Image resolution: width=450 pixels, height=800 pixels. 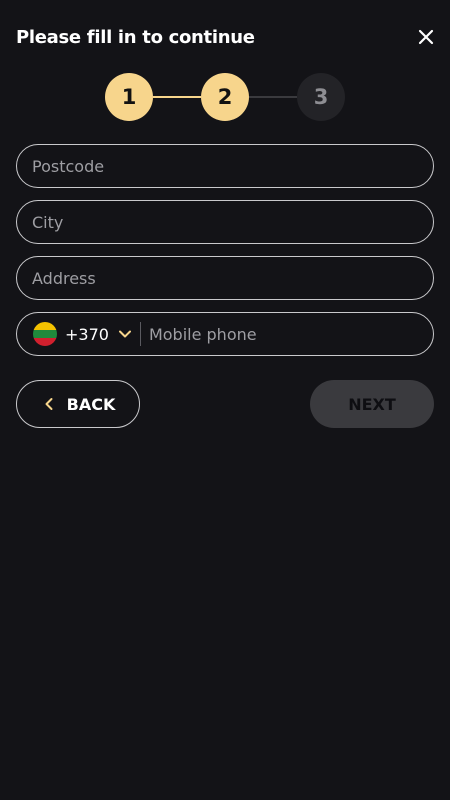 I want to click on mobile-phone-input, so click(x=286, y=334).